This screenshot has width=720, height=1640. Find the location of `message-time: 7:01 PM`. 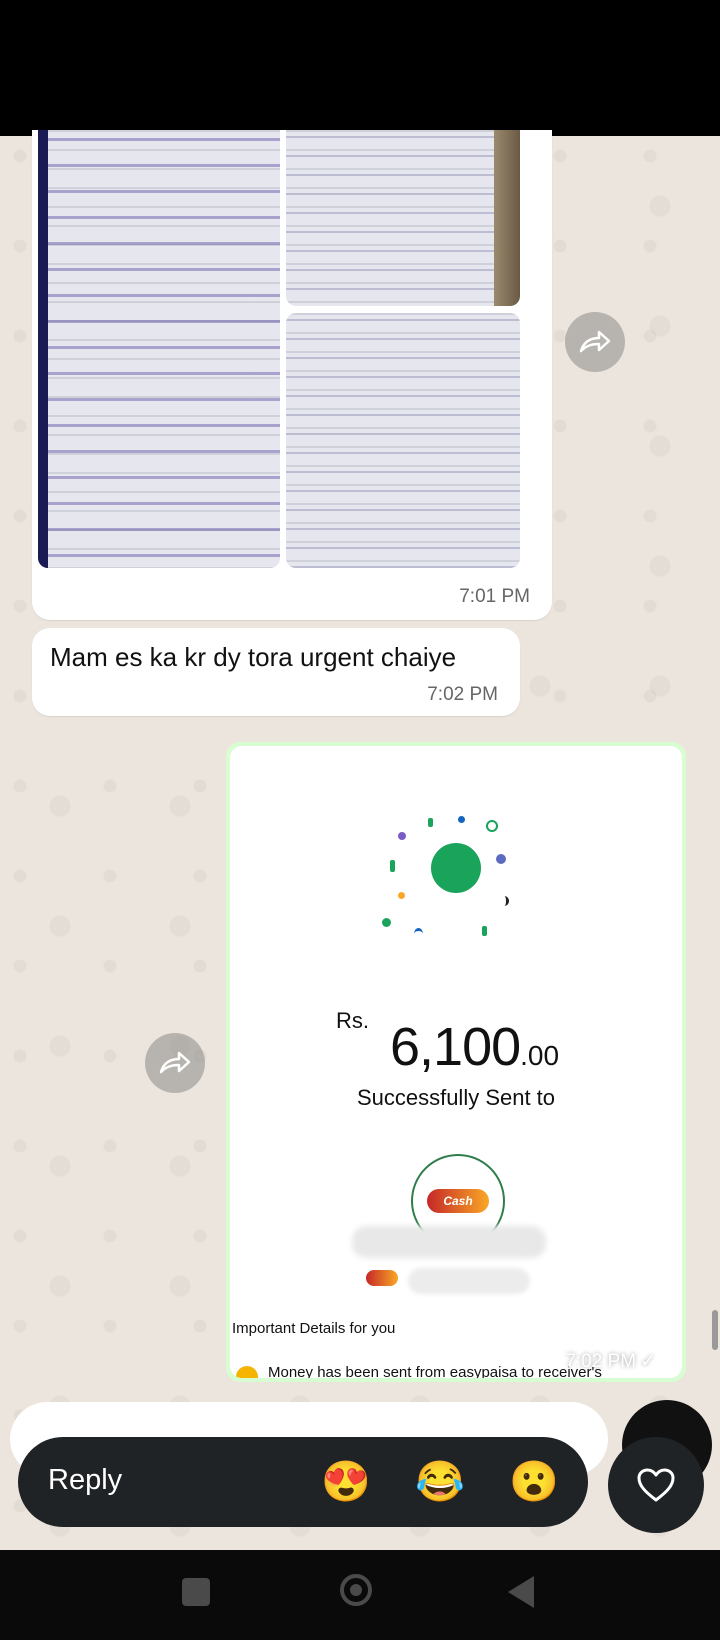

message-time: 7:01 PM is located at coordinates (494, 596).